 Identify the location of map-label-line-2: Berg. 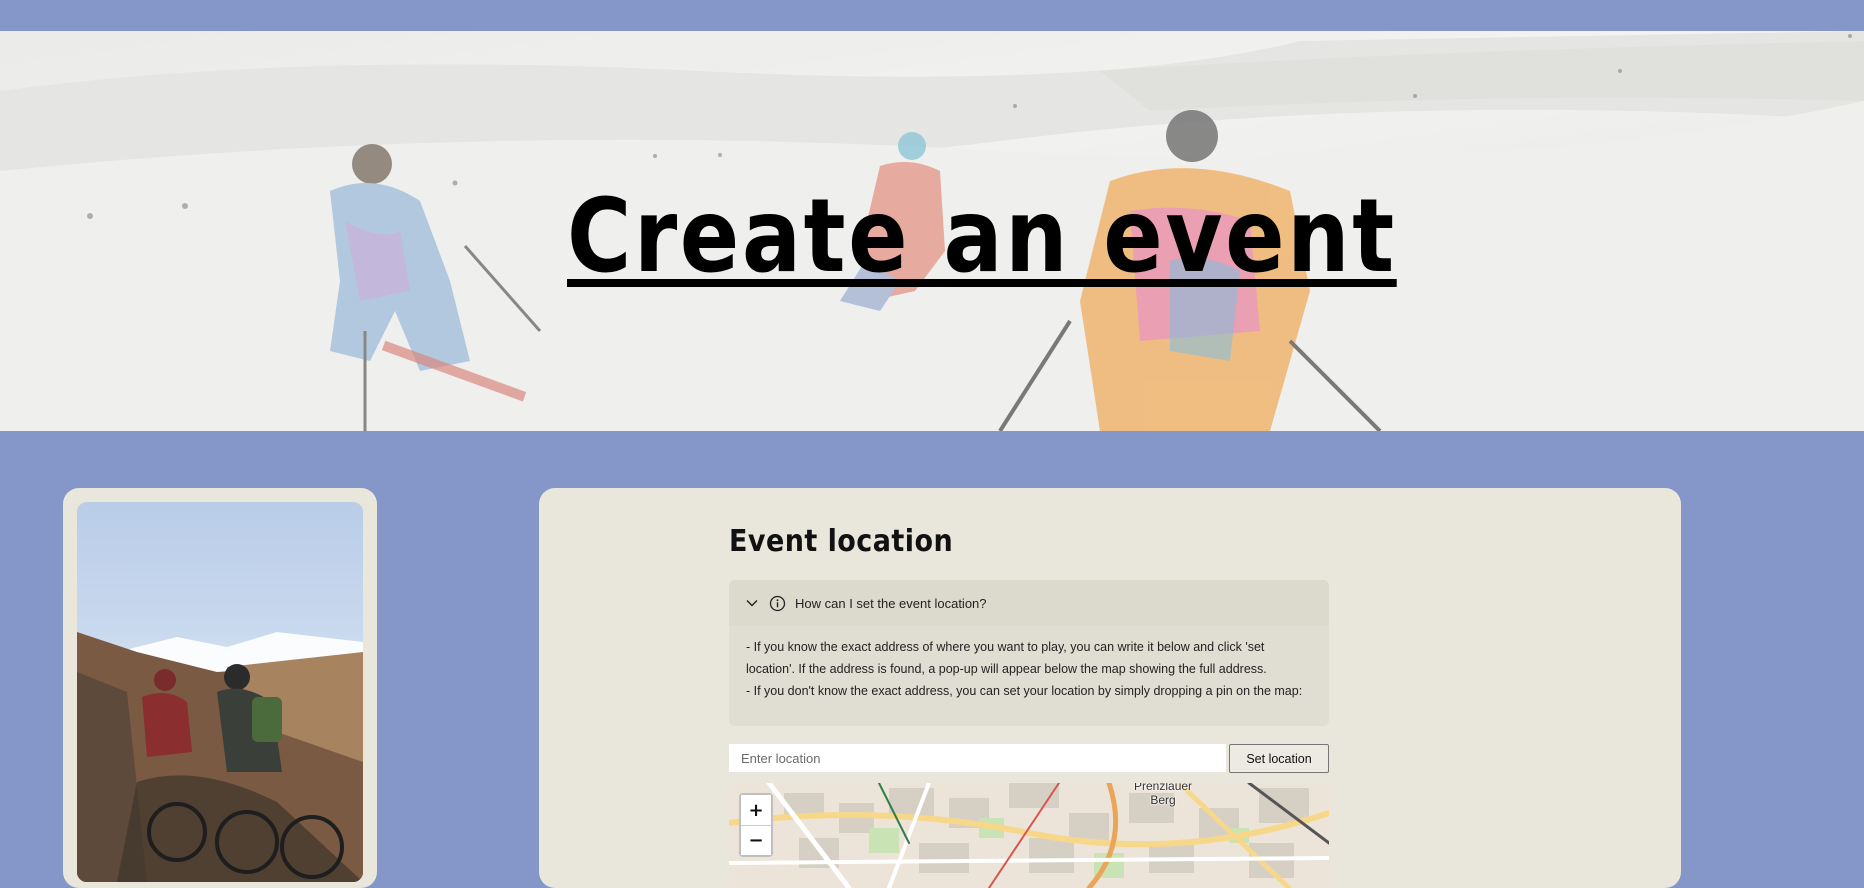
(1163, 800).